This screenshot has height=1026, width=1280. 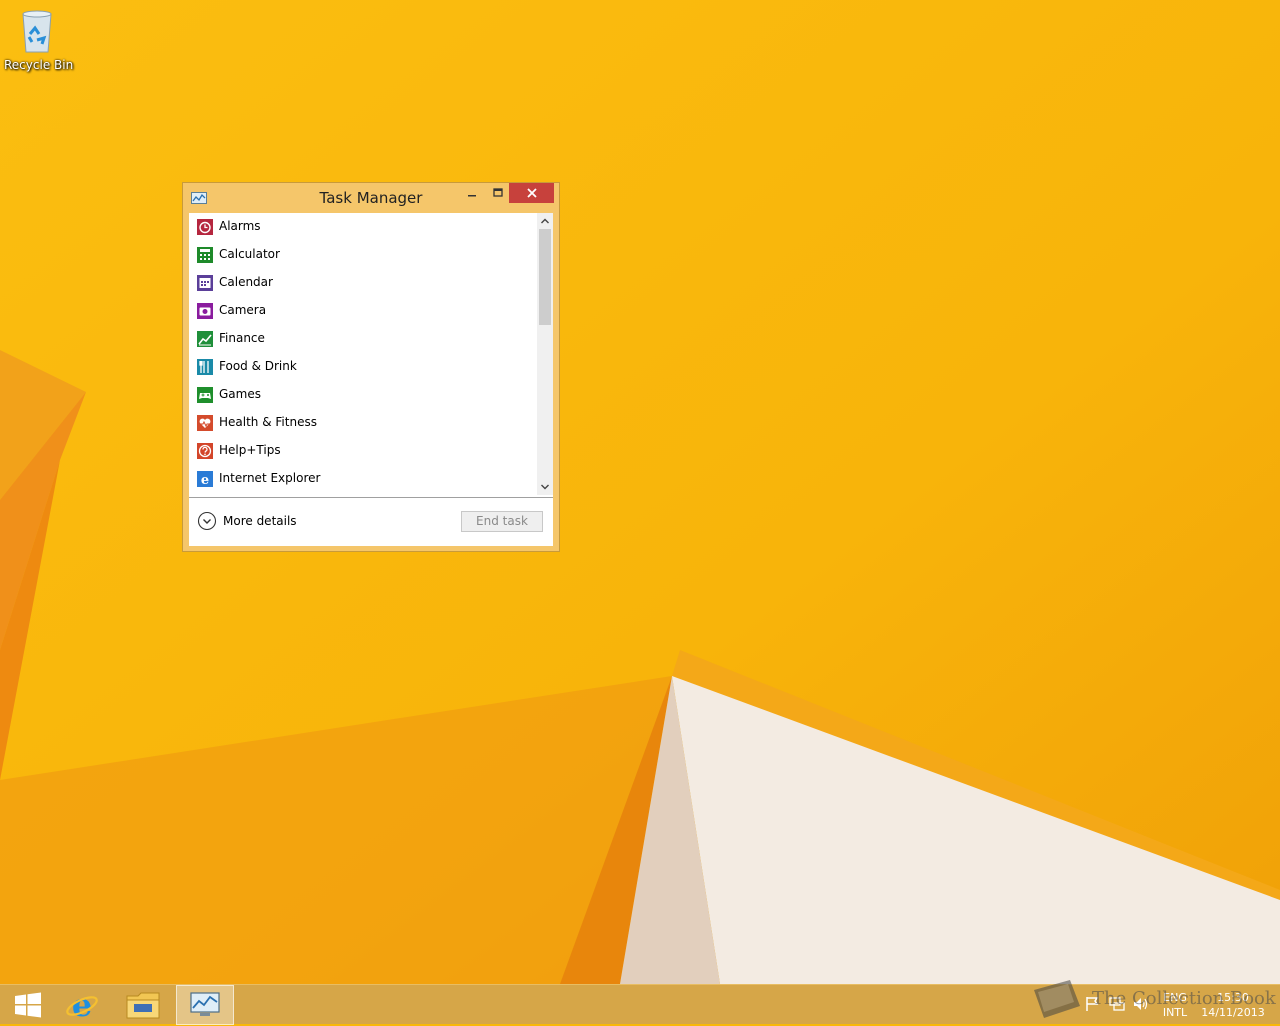 I want to click on taskbar-task-manager, so click(x=205, y=1005).